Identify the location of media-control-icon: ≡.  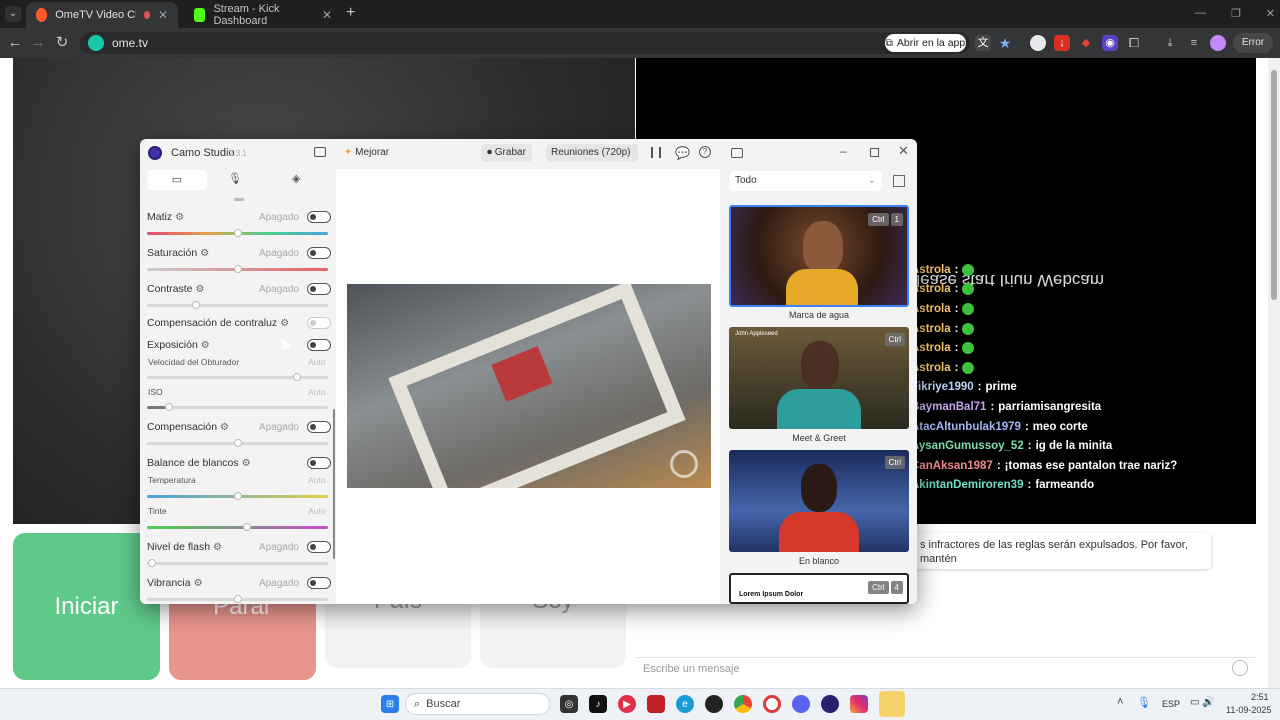
(1194, 43).